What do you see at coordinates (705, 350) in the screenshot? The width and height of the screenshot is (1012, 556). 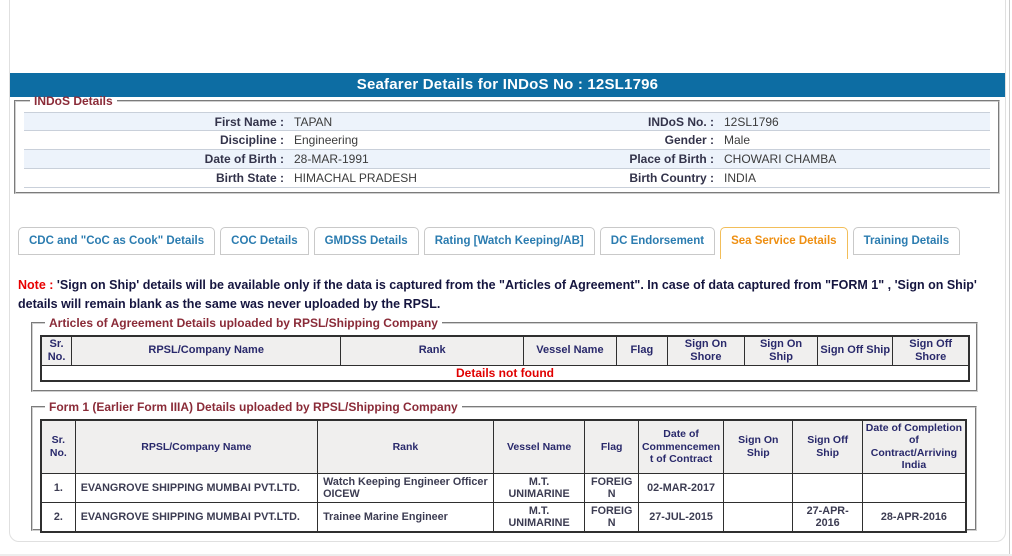 I see `column-header: Sign On Shore` at bounding box center [705, 350].